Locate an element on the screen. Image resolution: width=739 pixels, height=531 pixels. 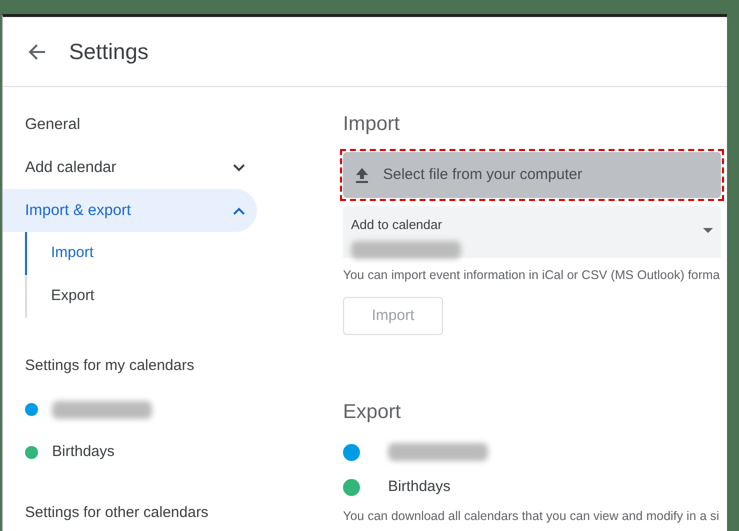
section-heading: Import is located at coordinates (372, 124).